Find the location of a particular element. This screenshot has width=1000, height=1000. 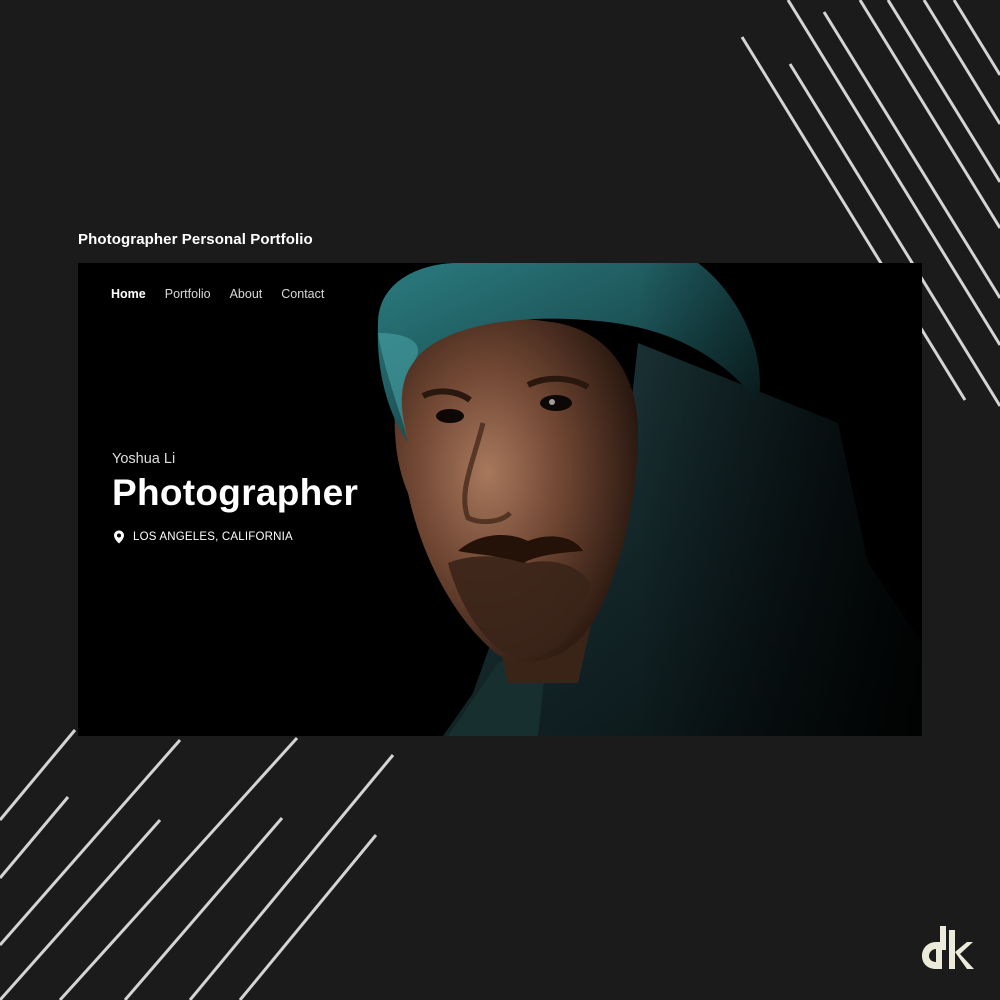

hero-title: Photographer is located at coordinates (235, 492).